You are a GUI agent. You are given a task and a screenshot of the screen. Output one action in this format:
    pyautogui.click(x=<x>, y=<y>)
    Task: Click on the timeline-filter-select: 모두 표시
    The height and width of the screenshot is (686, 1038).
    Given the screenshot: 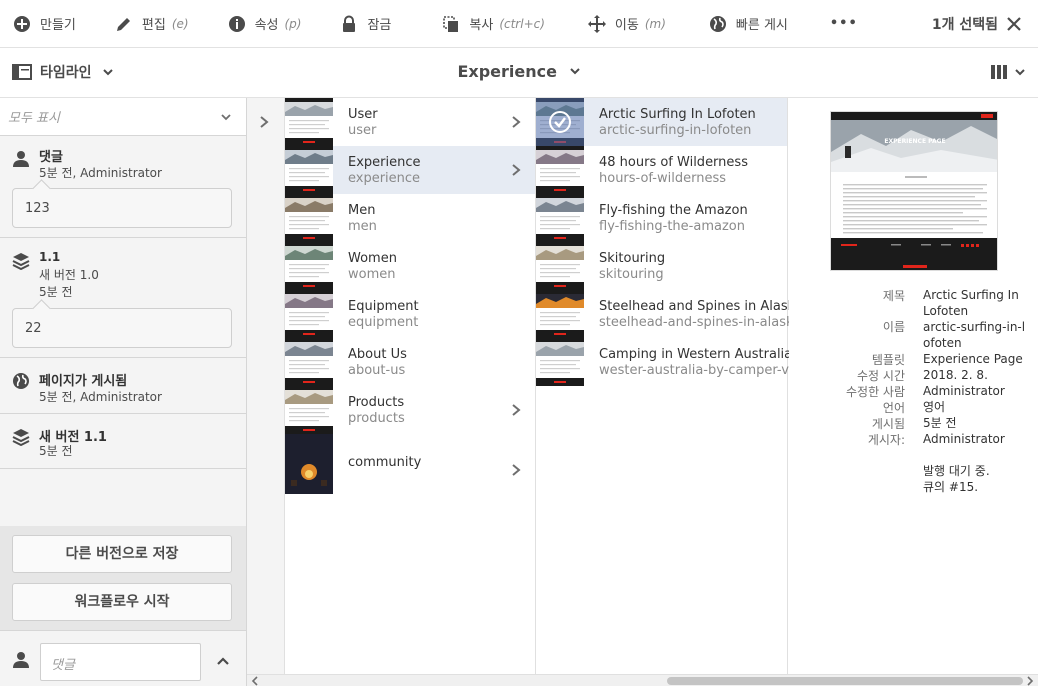 What is the action you would take?
    pyautogui.click(x=123, y=117)
    